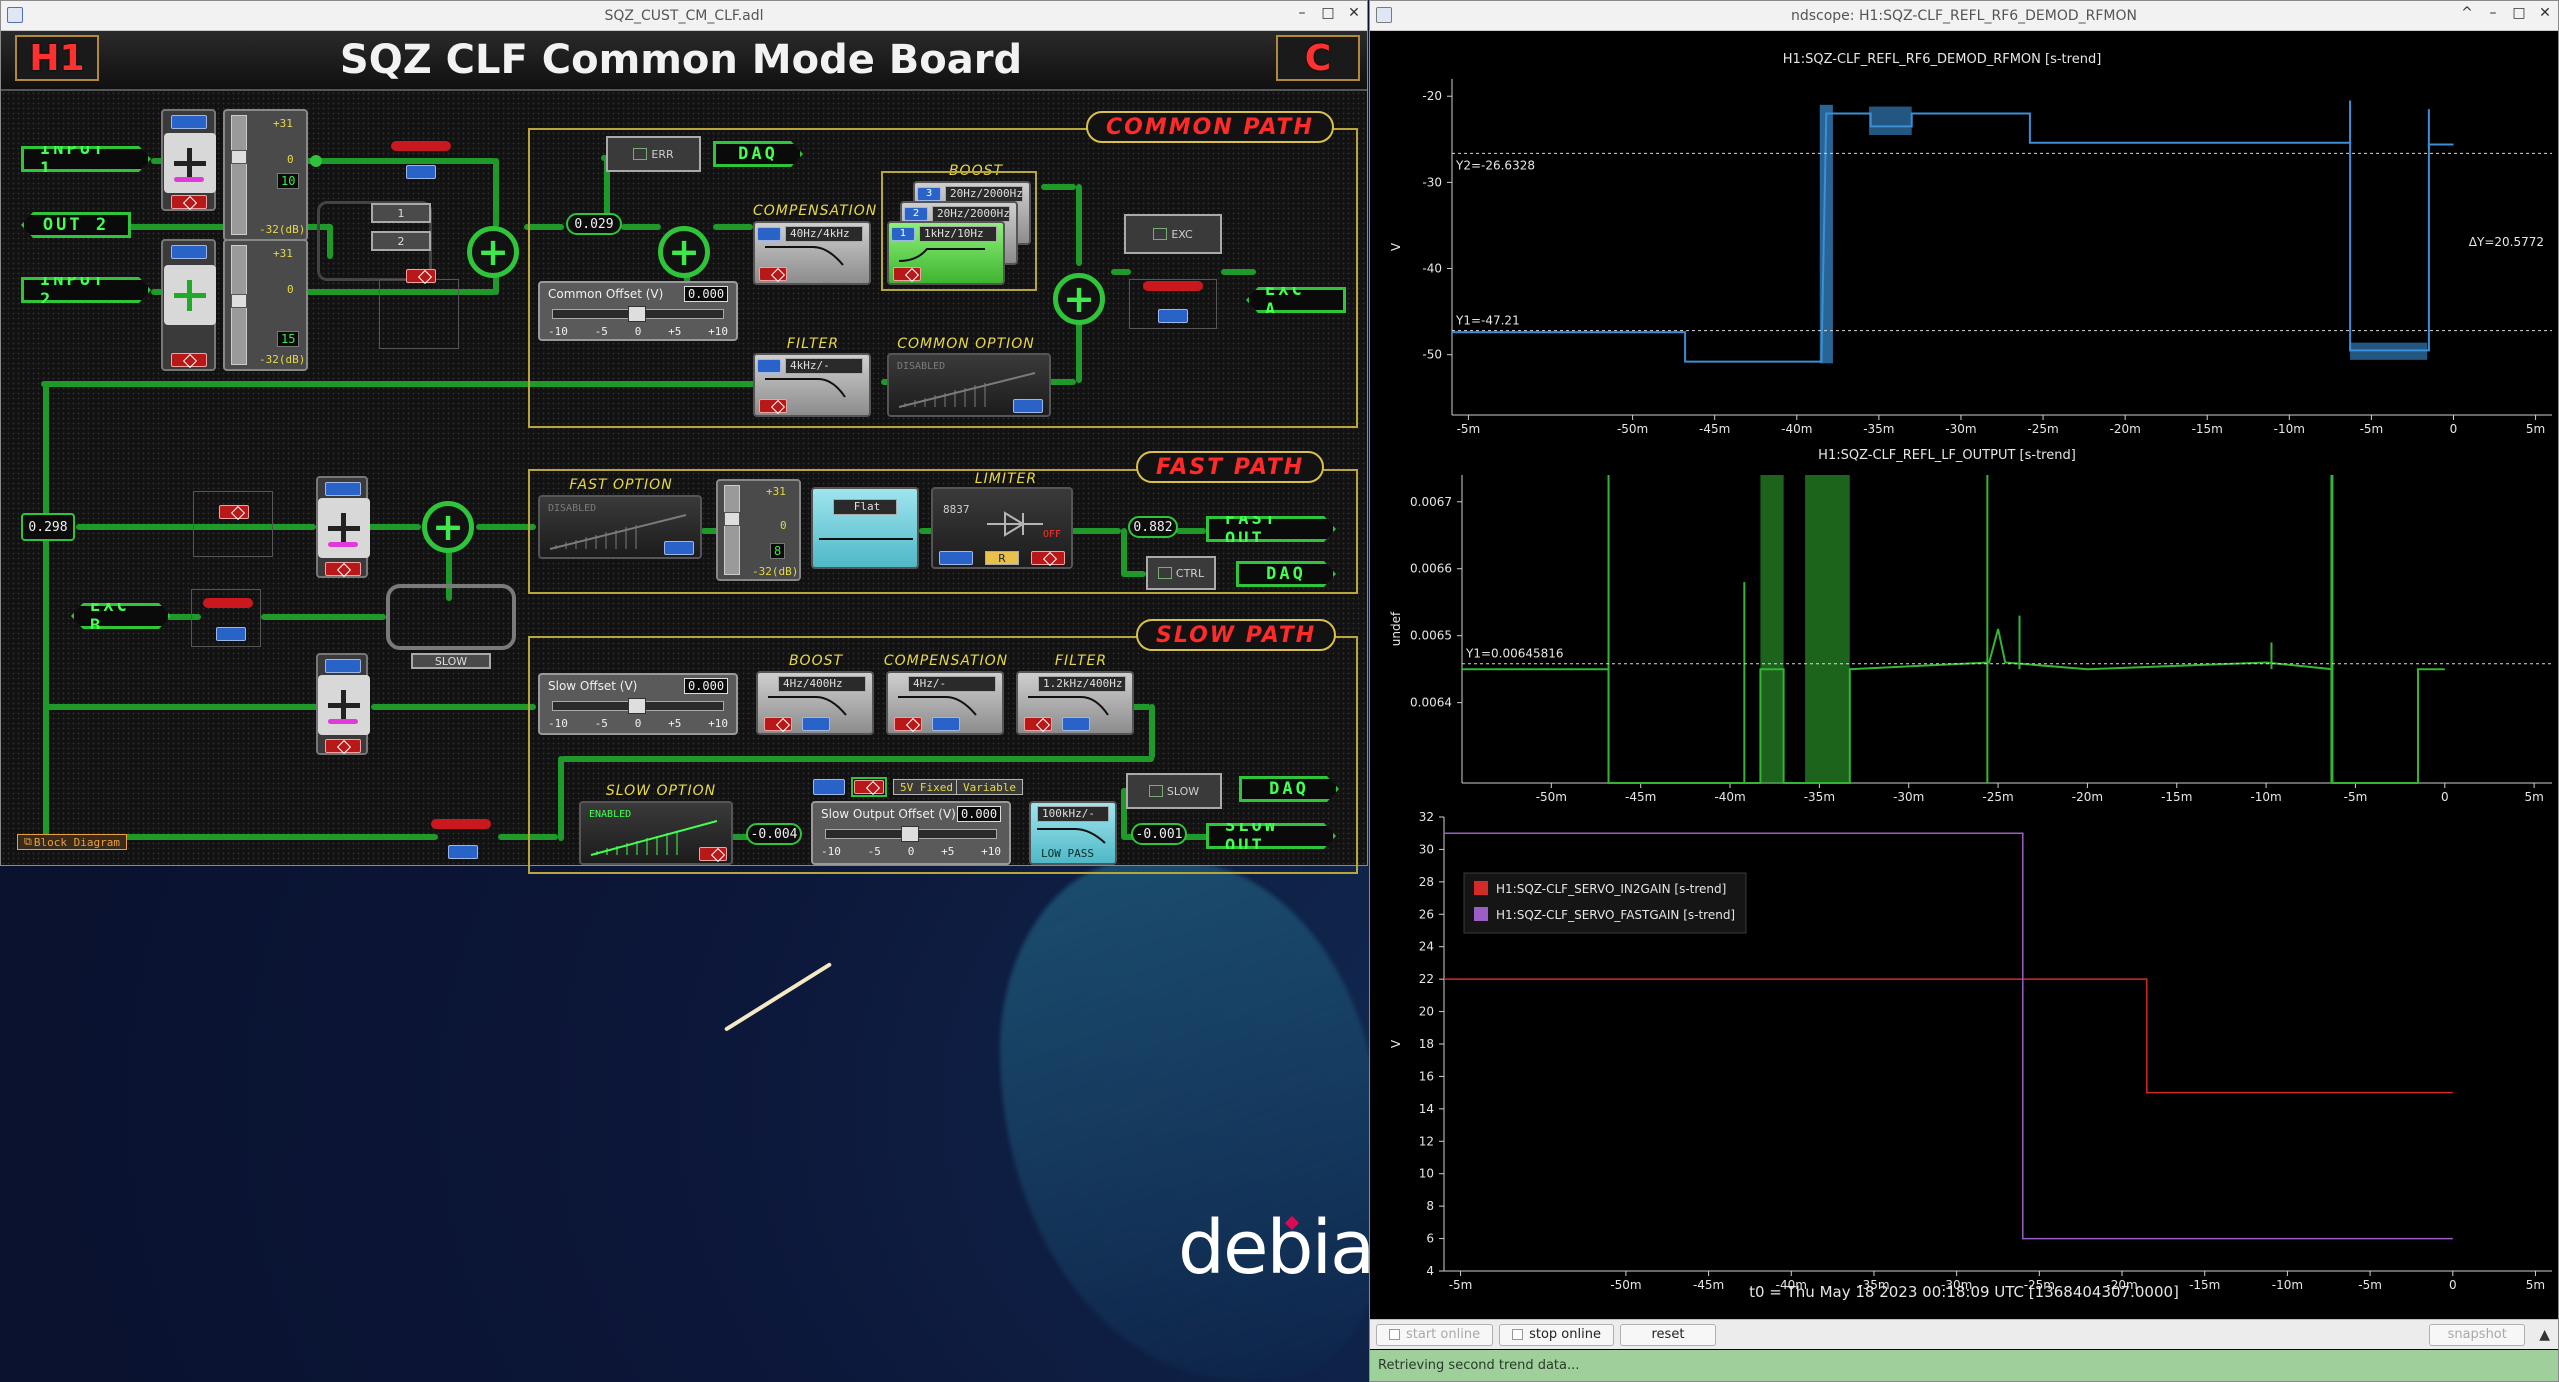 The width and height of the screenshot is (2559, 1382). What do you see at coordinates (2467, 13) in the screenshot?
I see `shade-button: ^` at bounding box center [2467, 13].